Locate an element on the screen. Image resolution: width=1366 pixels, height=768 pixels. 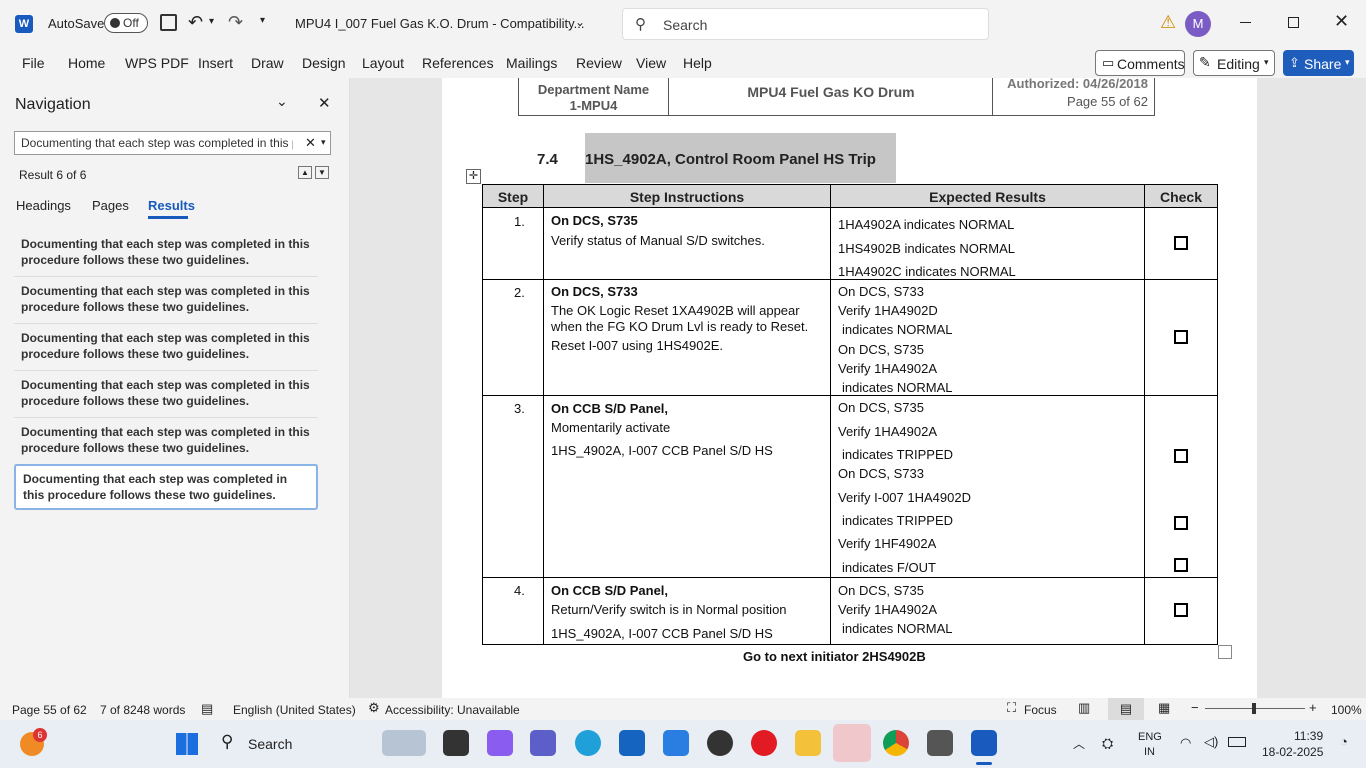
table-resize-handle is located at coordinates (1225, 652).